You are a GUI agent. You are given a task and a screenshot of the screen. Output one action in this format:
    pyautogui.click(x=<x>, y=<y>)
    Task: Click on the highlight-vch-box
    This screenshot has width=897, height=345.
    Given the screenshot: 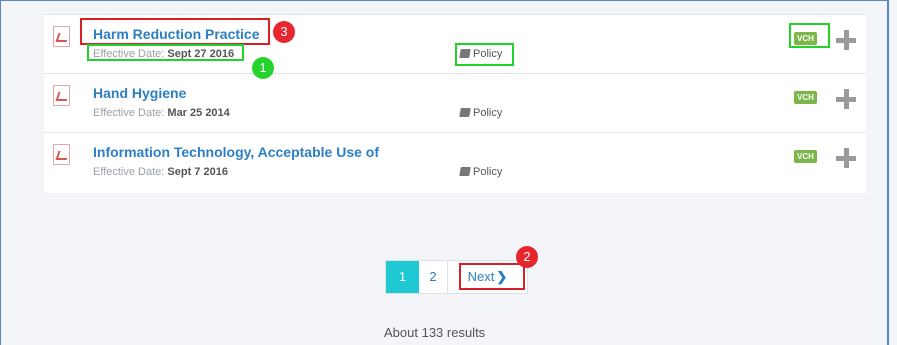 What is the action you would take?
    pyautogui.click(x=809, y=35)
    